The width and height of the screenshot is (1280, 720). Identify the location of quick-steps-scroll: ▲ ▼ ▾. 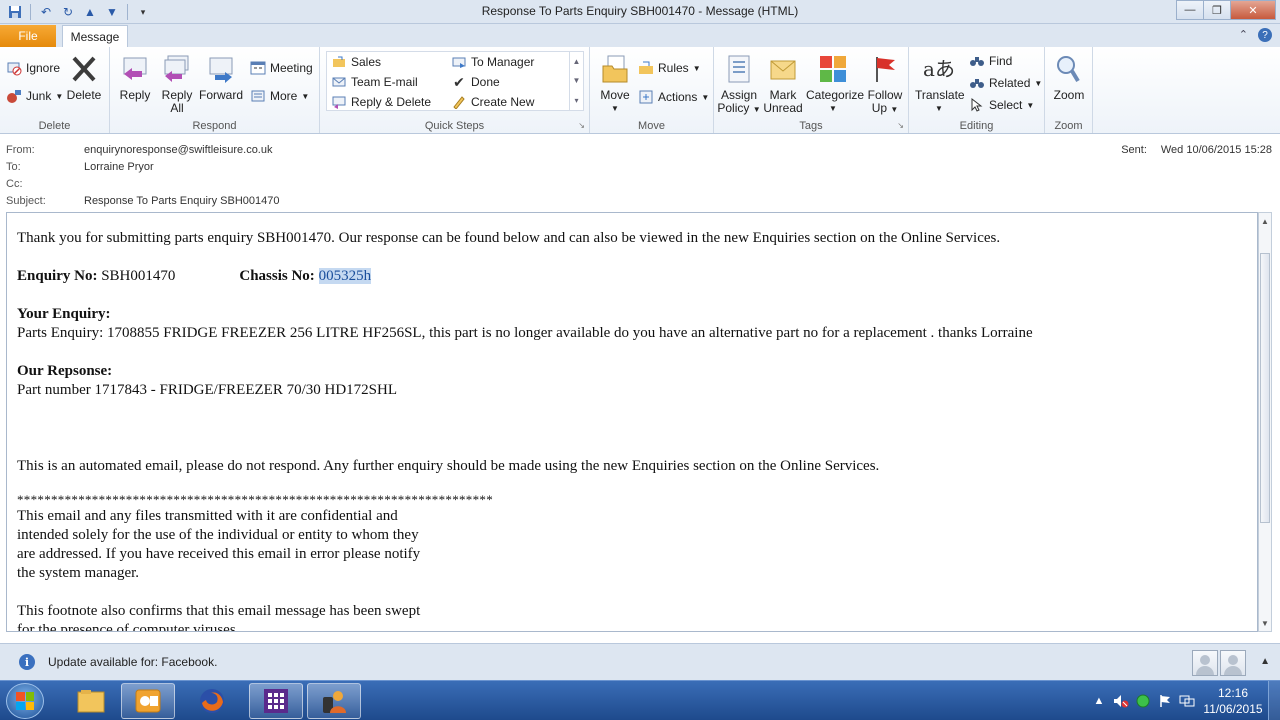
(576, 81).